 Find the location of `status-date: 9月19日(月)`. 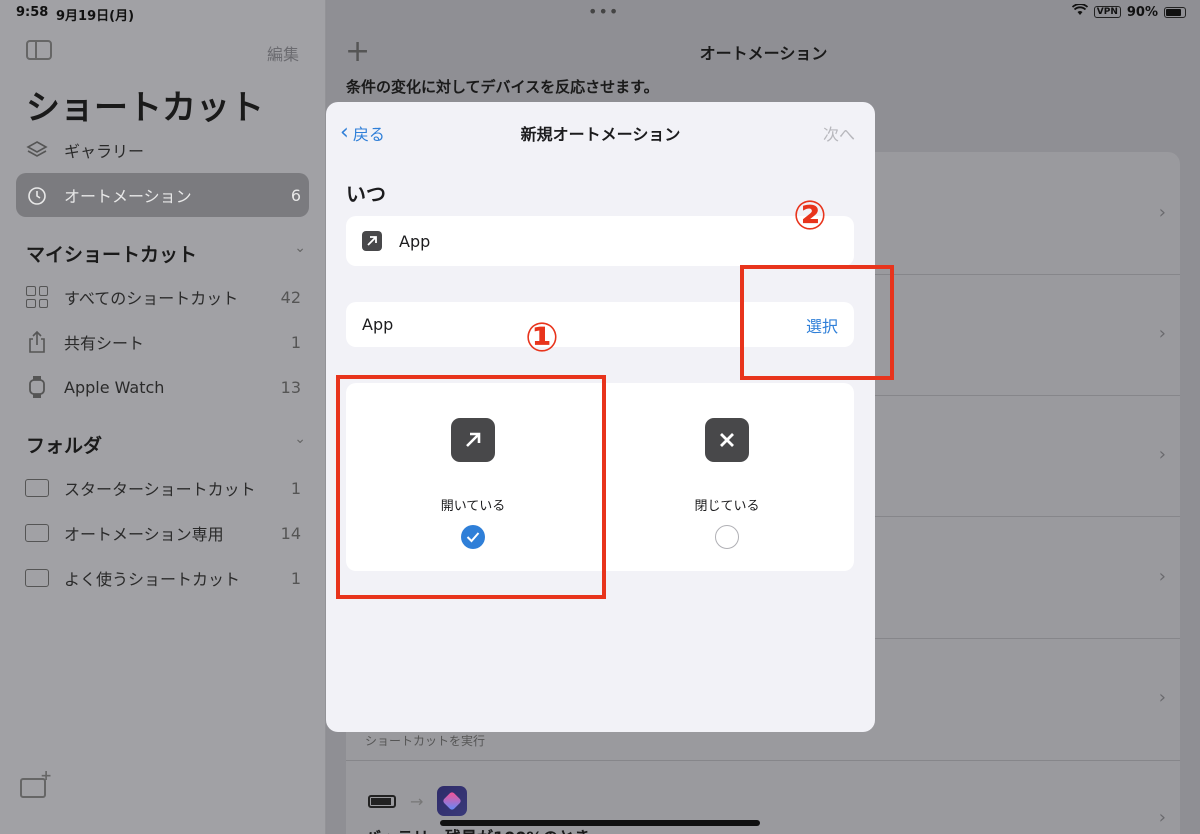

status-date: 9月19日(月) is located at coordinates (95, 16).